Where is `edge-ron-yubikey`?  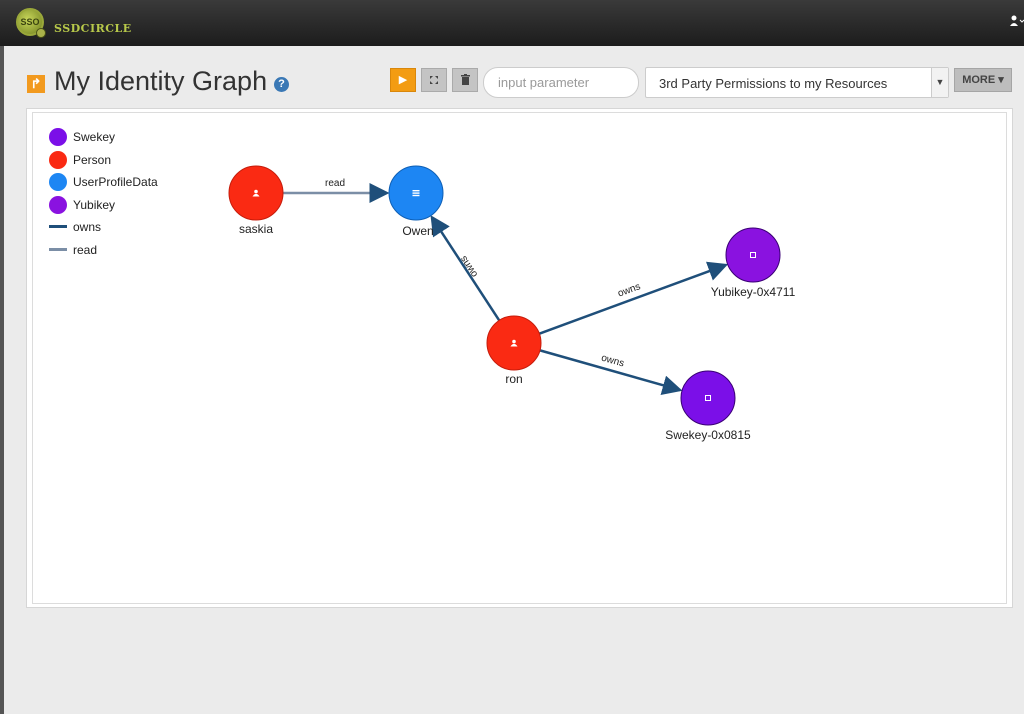 edge-ron-yubikey is located at coordinates (633, 298).